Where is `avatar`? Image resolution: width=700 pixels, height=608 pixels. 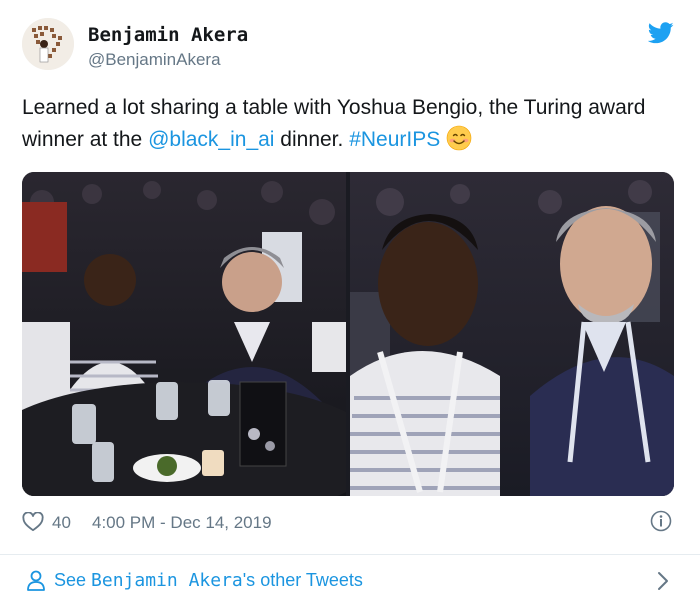 avatar is located at coordinates (48, 44).